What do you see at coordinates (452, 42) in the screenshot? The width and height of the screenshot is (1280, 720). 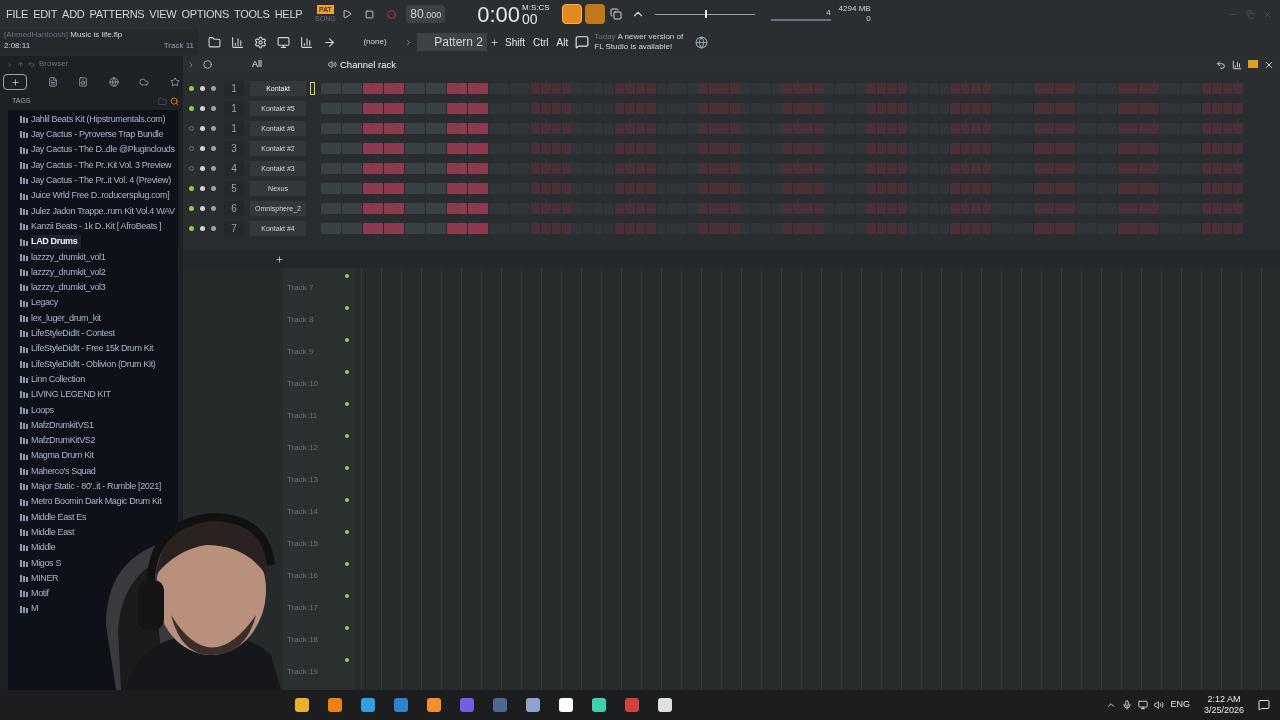 I see `pattern-selector: Pattern 2` at bounding box center [452, 42].